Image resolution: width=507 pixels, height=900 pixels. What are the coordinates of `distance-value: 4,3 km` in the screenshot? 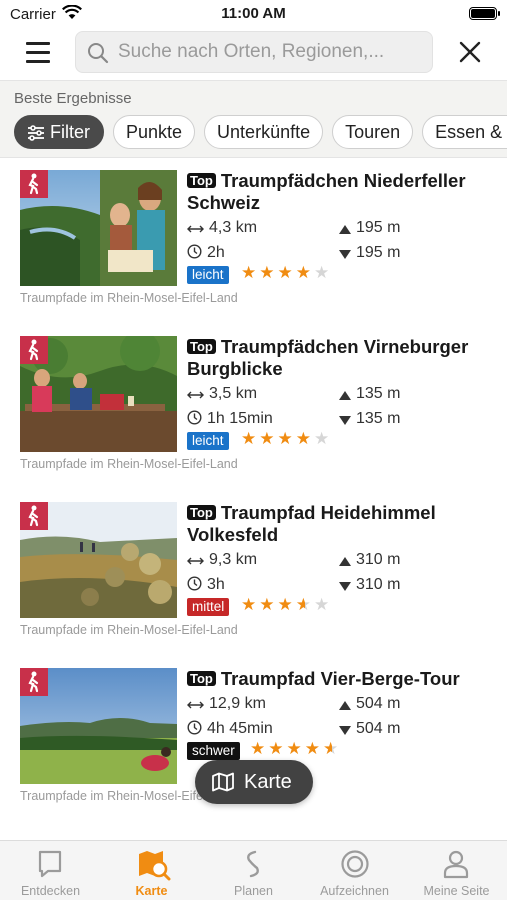 It's located at (233, 227).